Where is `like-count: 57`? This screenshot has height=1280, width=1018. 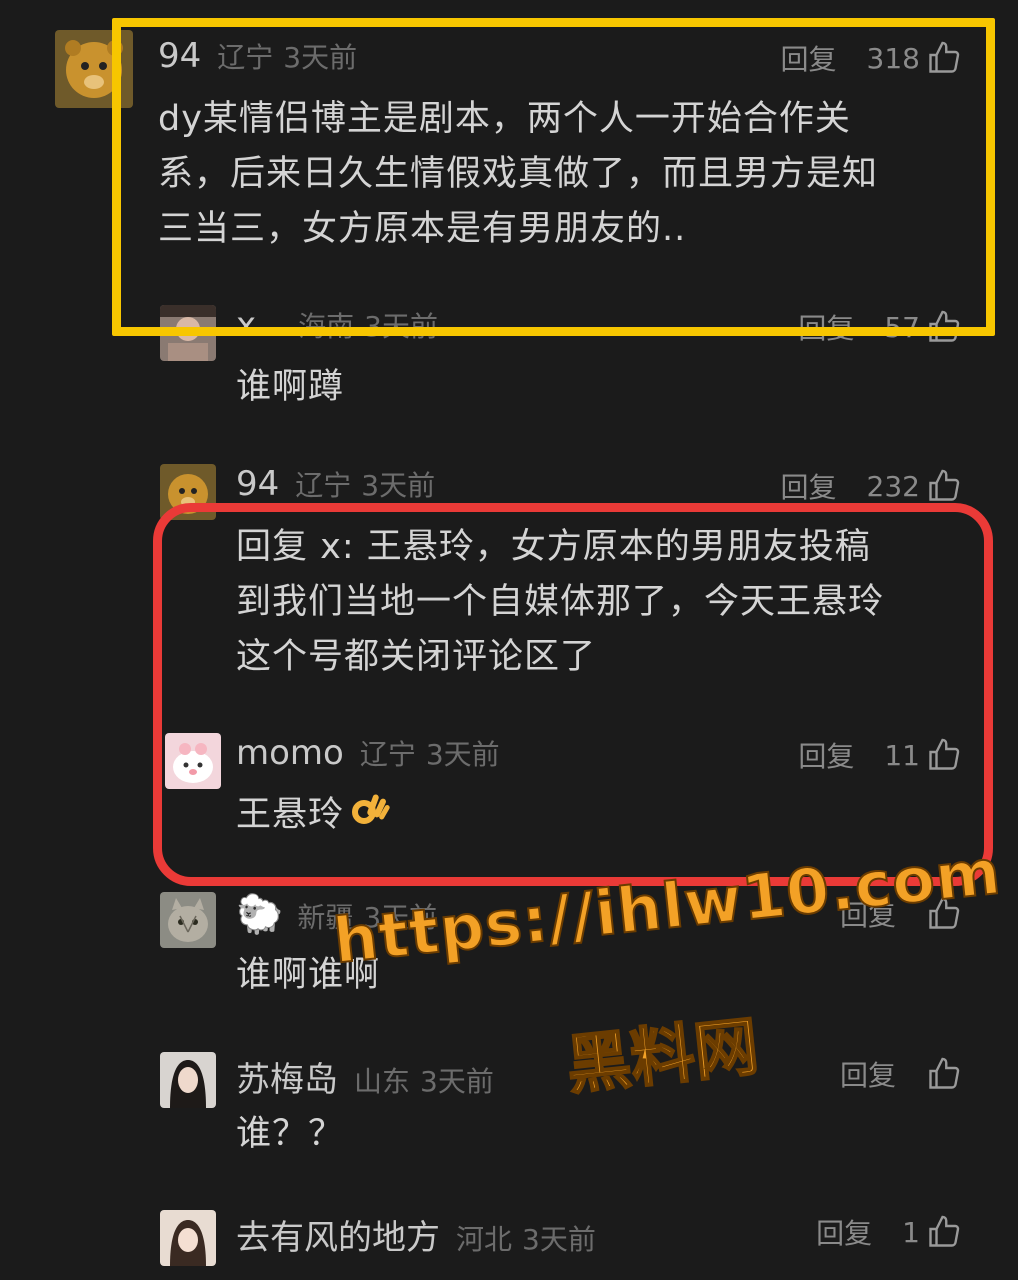 like-count: 57 is located at coordinates (902, 327).